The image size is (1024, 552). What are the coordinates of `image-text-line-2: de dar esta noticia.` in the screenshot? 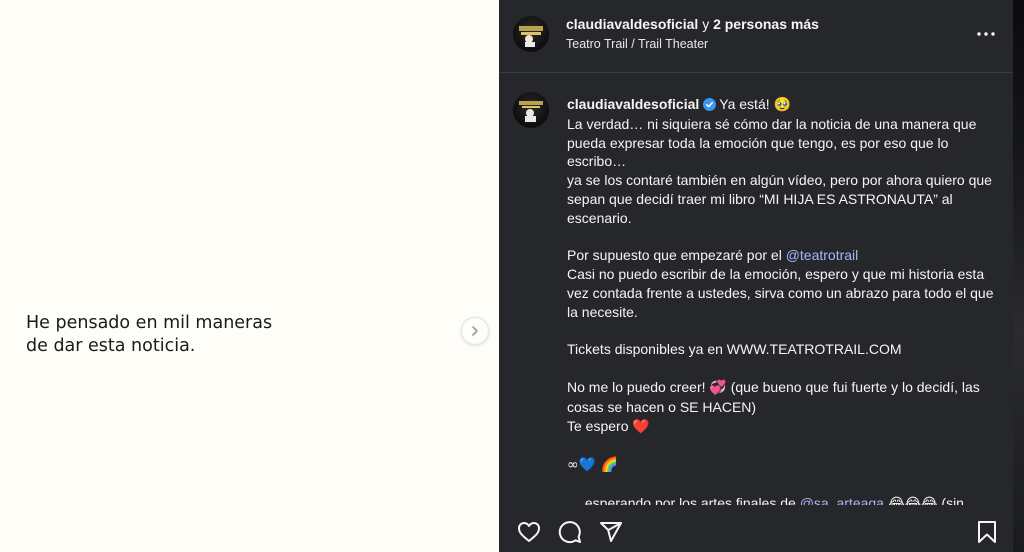 It's located at (111, 346).